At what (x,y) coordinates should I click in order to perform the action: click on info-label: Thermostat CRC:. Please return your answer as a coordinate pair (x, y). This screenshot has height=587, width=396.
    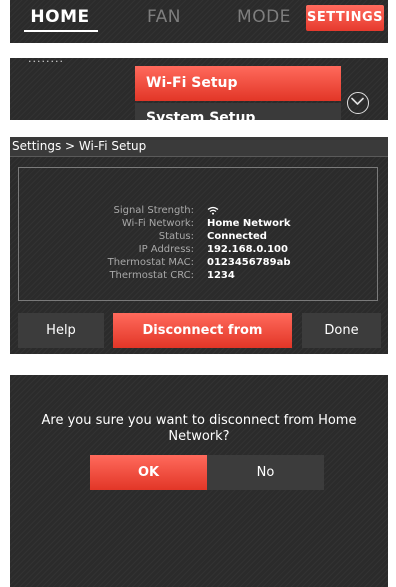
    Looking at the image, I should click on (151, 275).